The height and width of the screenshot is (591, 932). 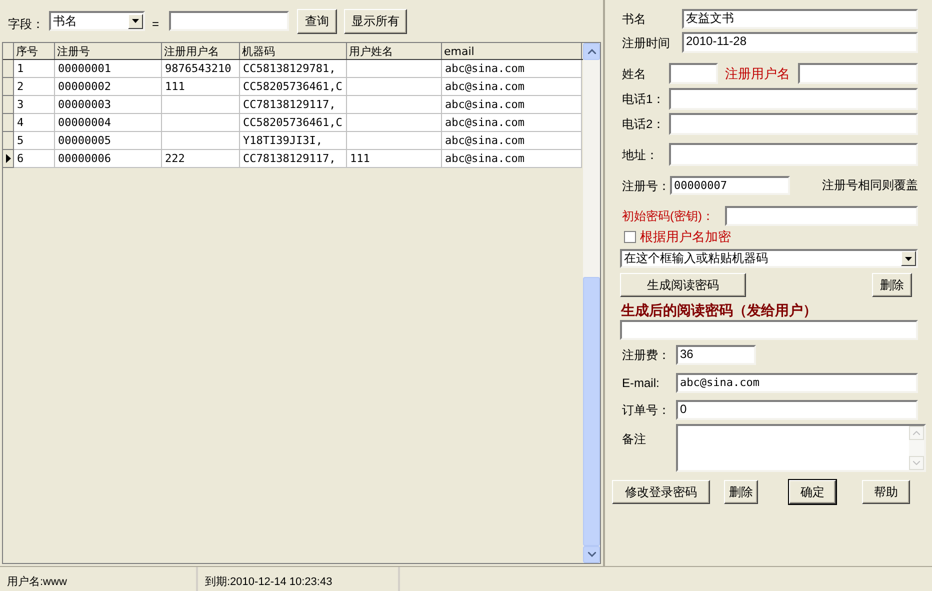 What do you see at coordinates (634, 19) in the screenshot?
I see `field-label: 书名` at bounding box center [634, 19].